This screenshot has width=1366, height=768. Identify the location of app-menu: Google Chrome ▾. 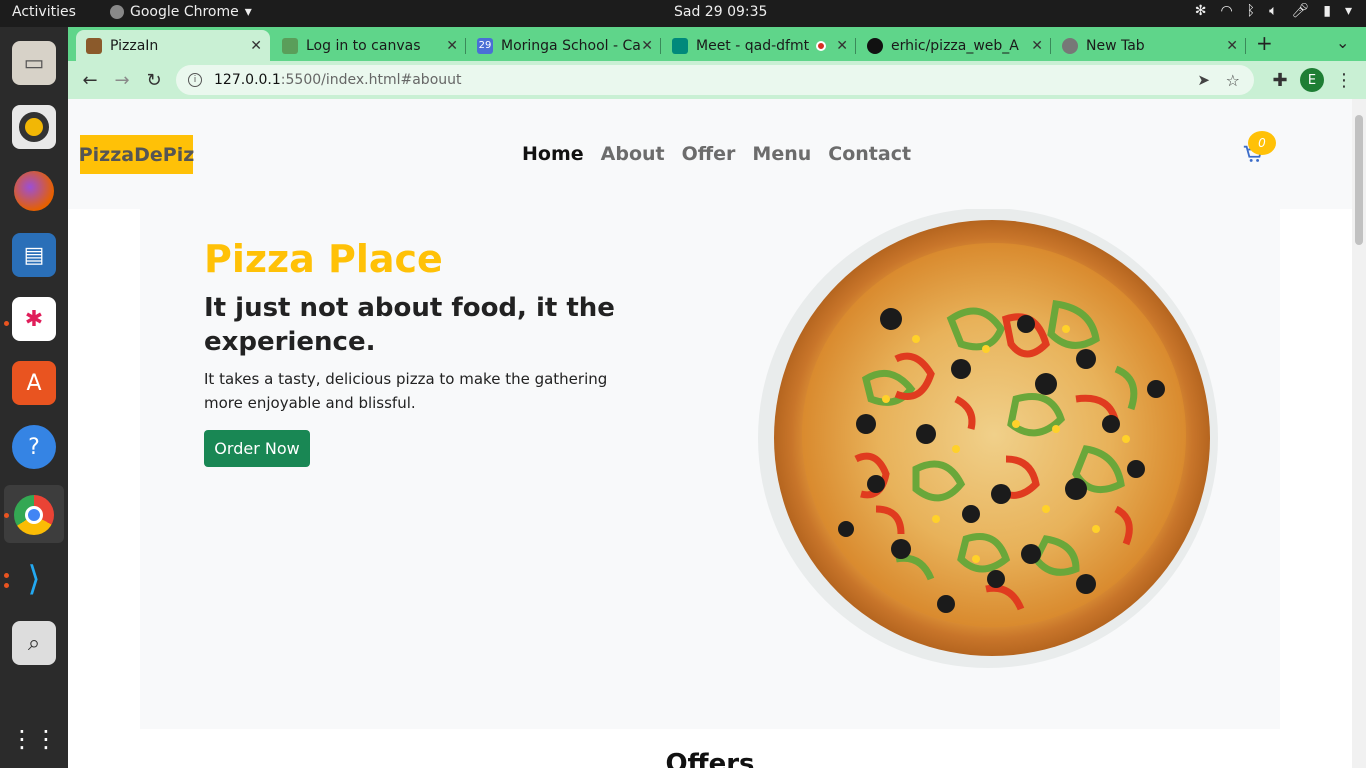
(181, 12).